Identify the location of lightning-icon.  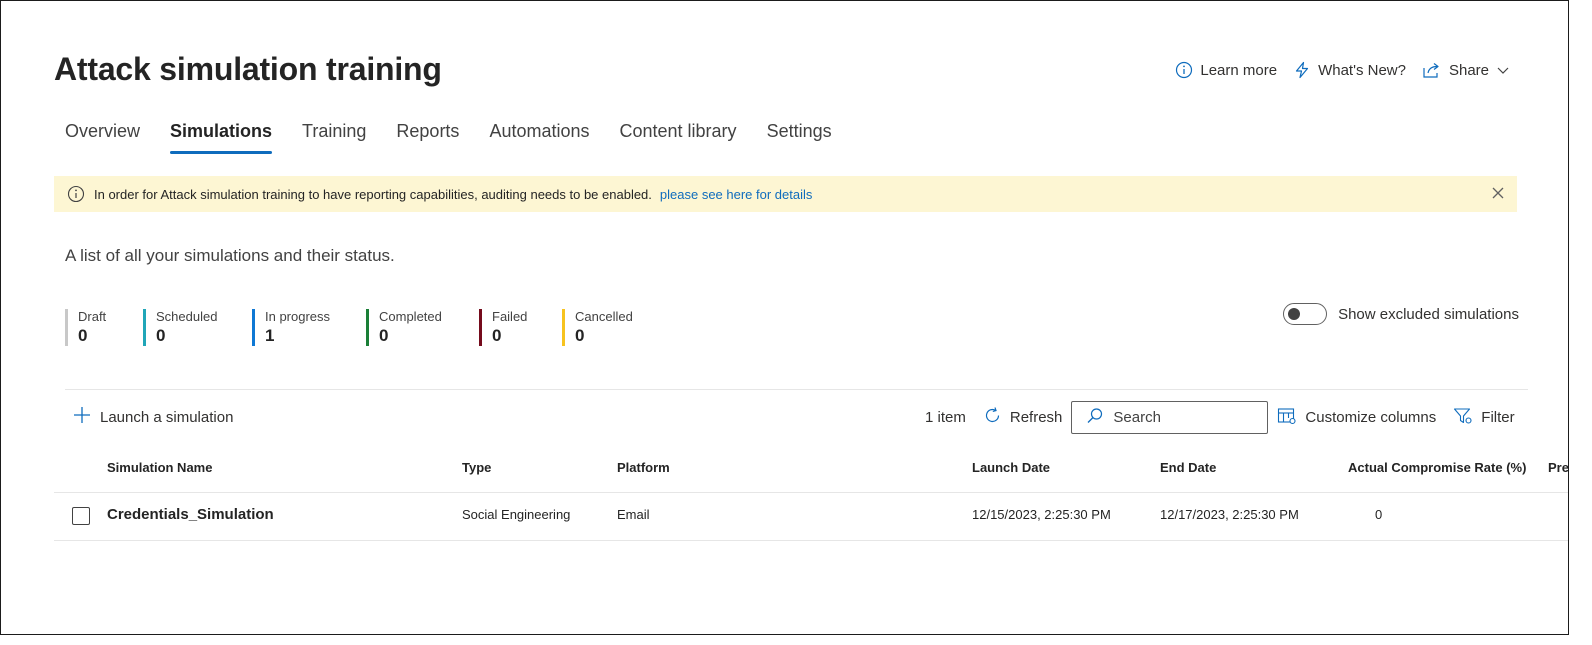
(1302, 70).